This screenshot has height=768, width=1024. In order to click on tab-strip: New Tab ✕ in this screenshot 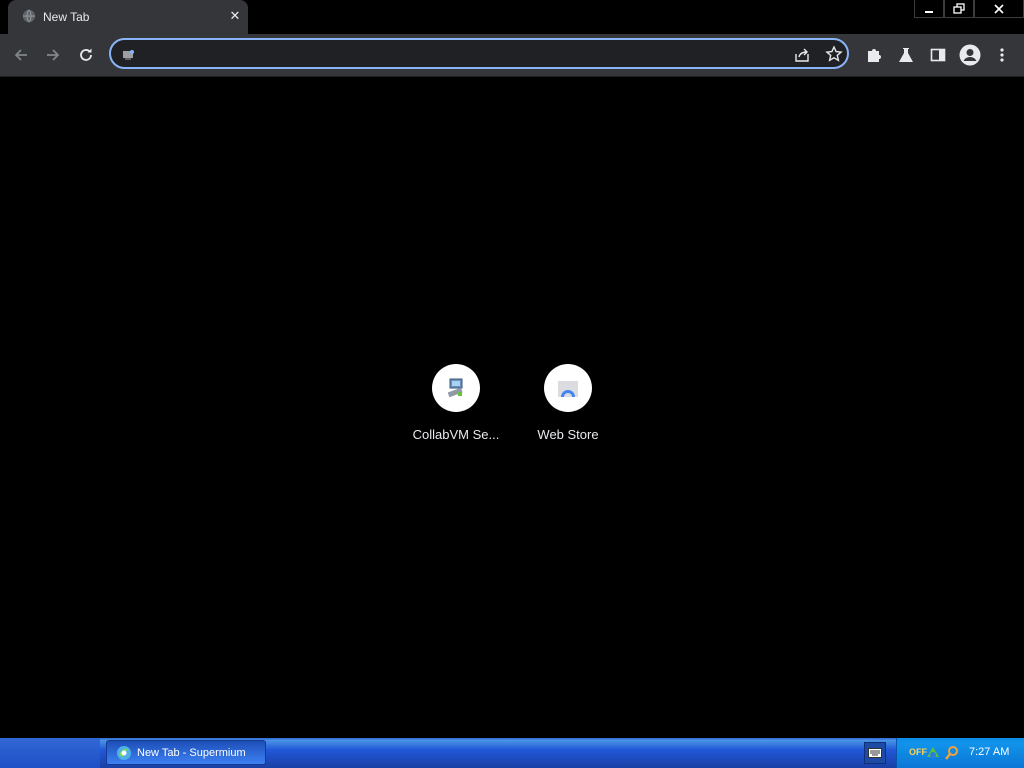, I will do `click(512, 17)`.